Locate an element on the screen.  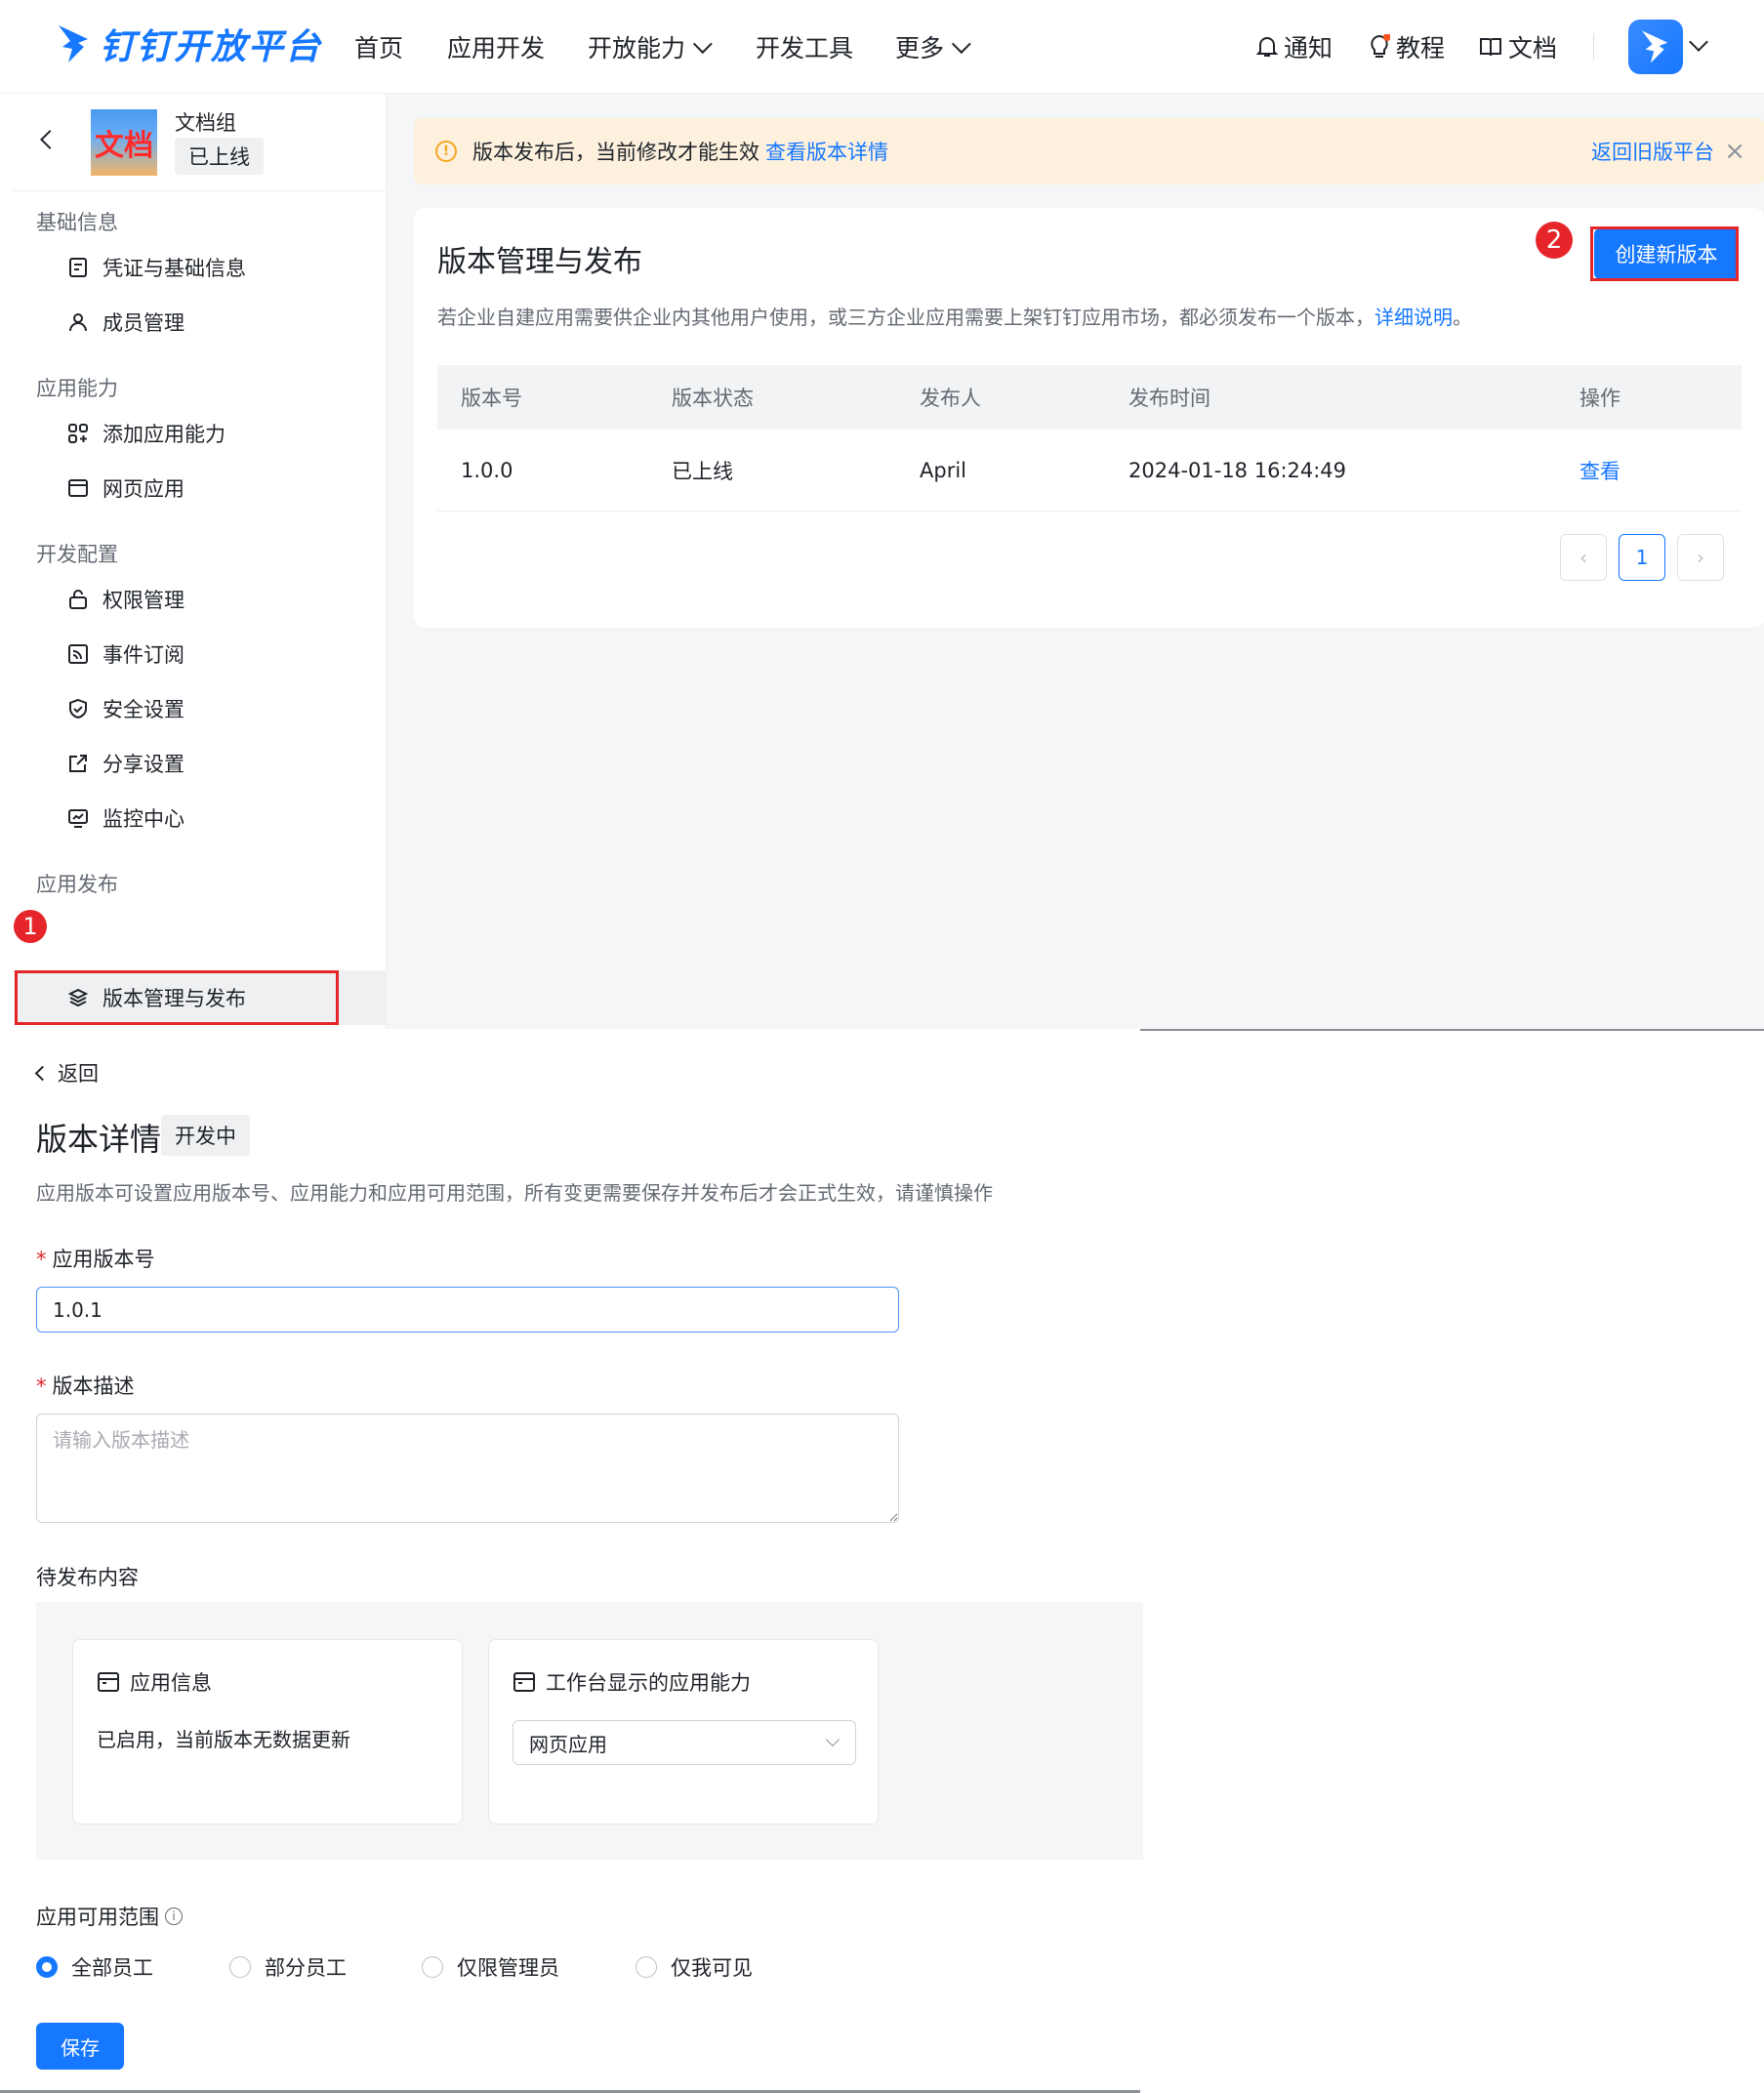
status-badge: 开发中 is located at coordinates (205, 1135).